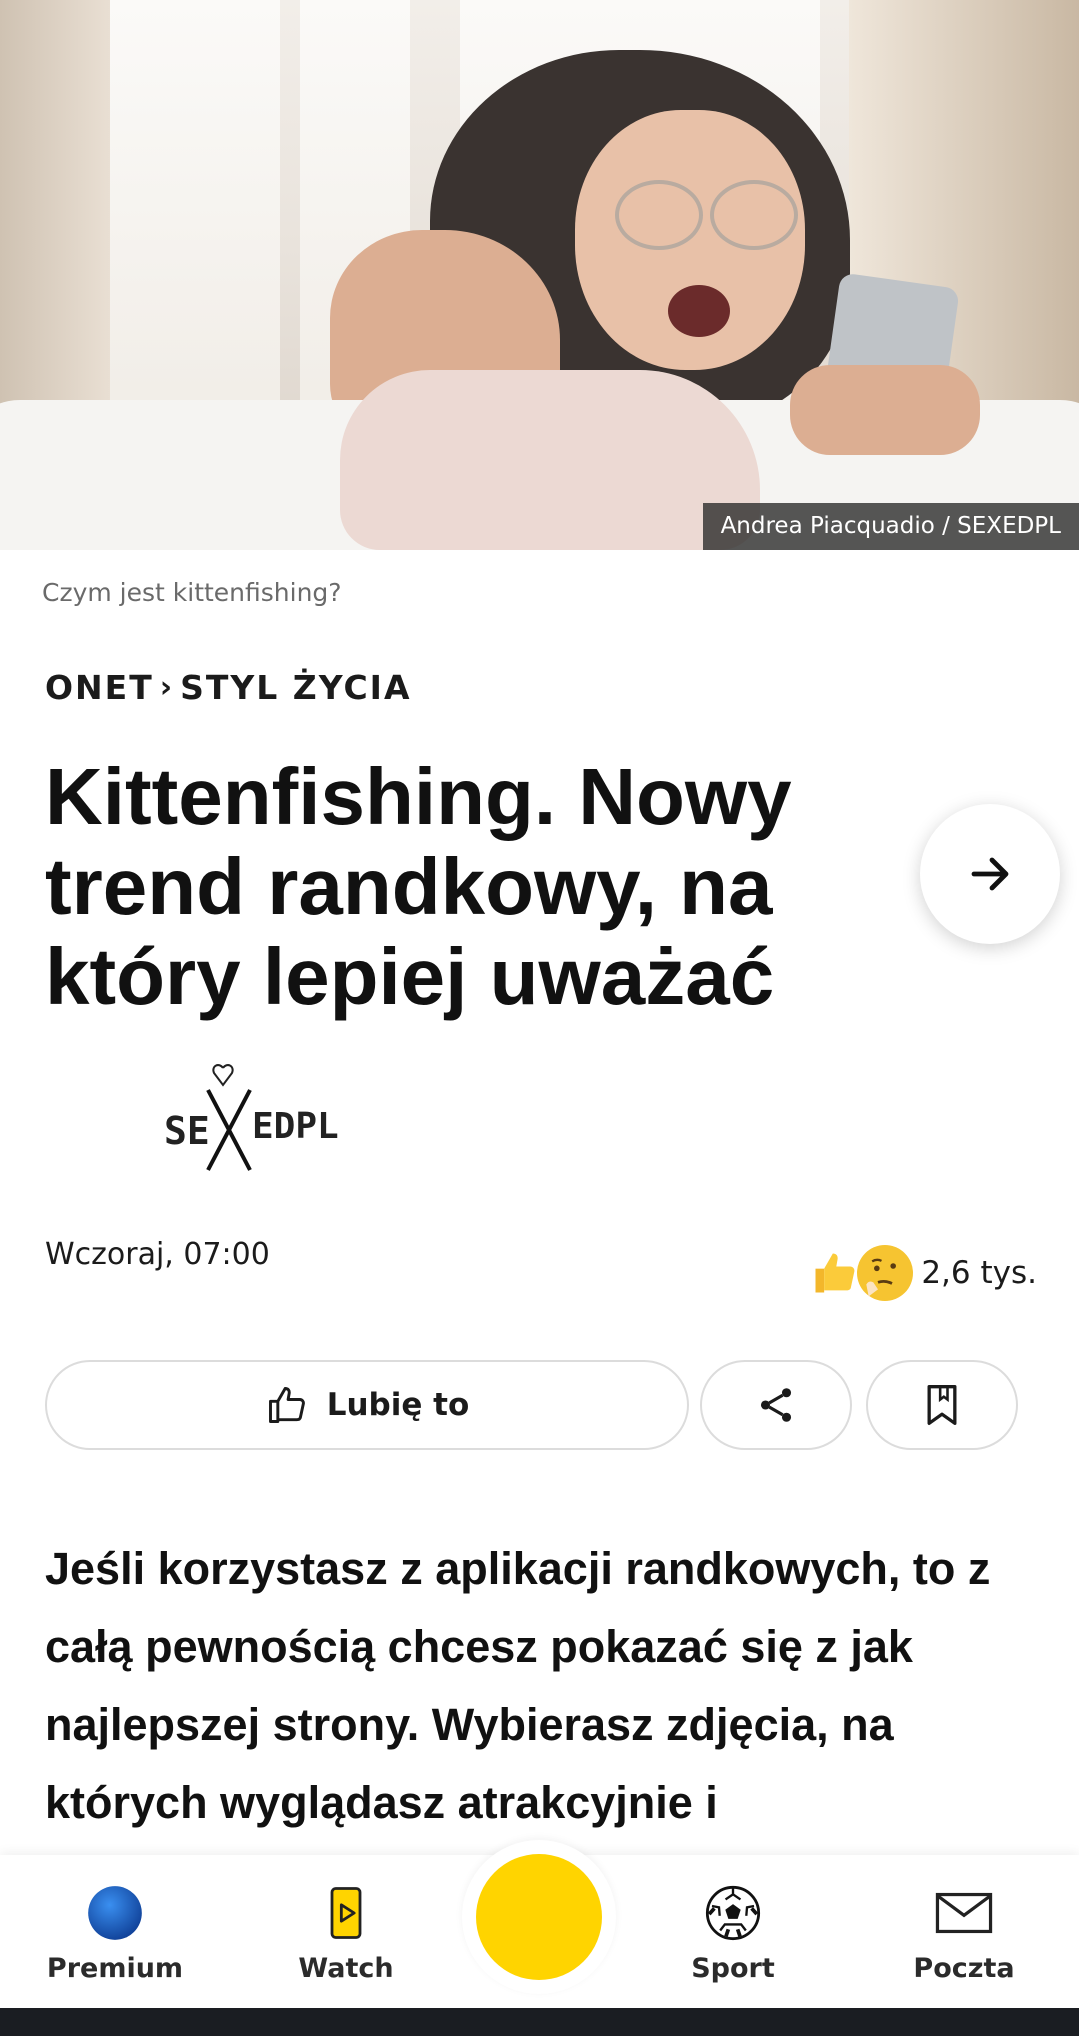 The height and width of the screenshot is (2036, 1079). I want to click on share-icon, so click(776, 1405).